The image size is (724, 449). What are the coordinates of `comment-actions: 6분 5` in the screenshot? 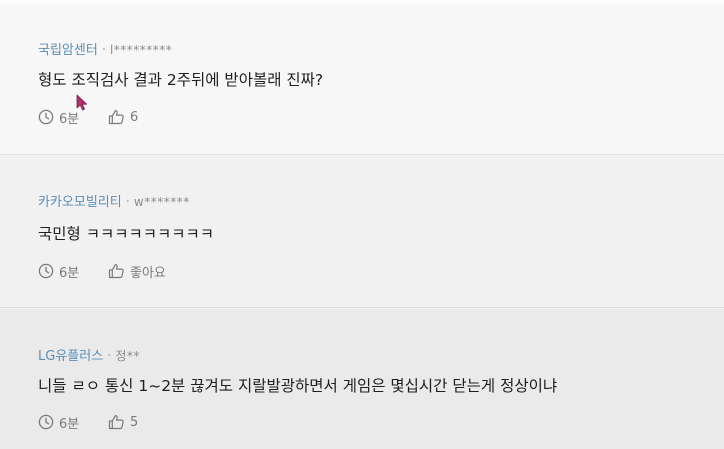 It's located at (88, 422).